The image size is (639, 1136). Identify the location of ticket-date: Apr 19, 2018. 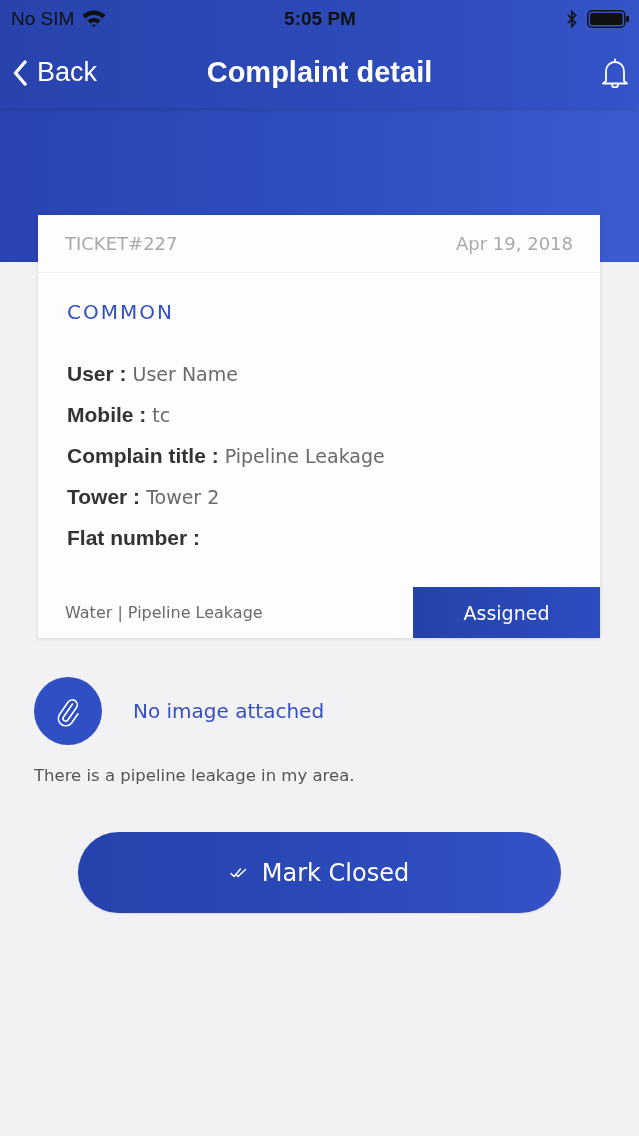
(514, 243).